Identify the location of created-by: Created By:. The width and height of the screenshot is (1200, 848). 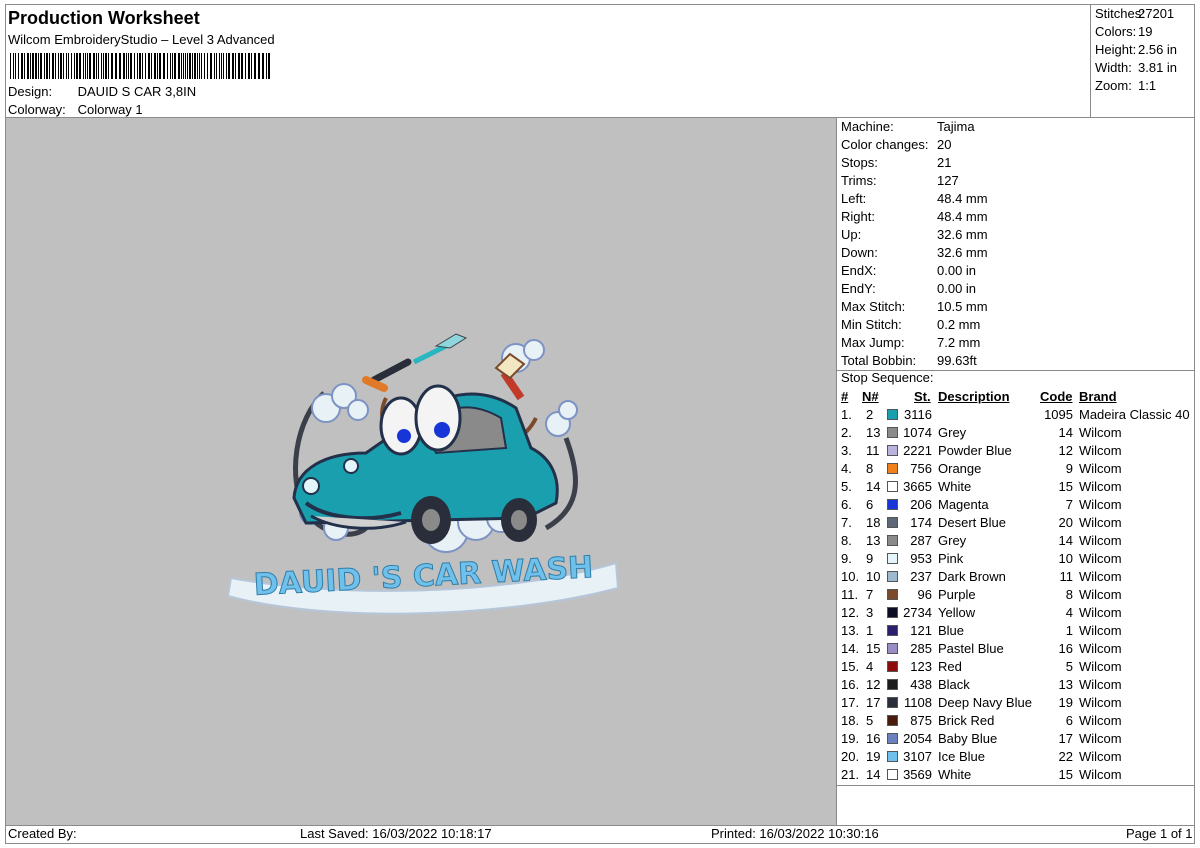
(42, 833).